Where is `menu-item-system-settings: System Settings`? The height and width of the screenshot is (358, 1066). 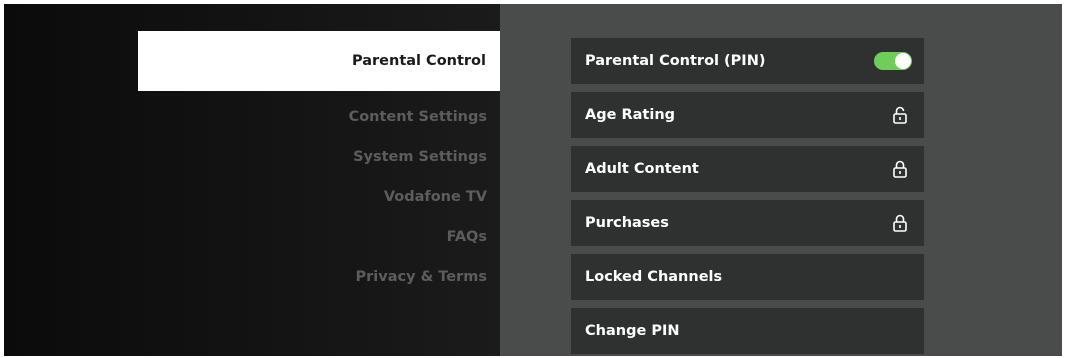 menu-item-system-settings: System Settings is located at coordinates (420, 157).